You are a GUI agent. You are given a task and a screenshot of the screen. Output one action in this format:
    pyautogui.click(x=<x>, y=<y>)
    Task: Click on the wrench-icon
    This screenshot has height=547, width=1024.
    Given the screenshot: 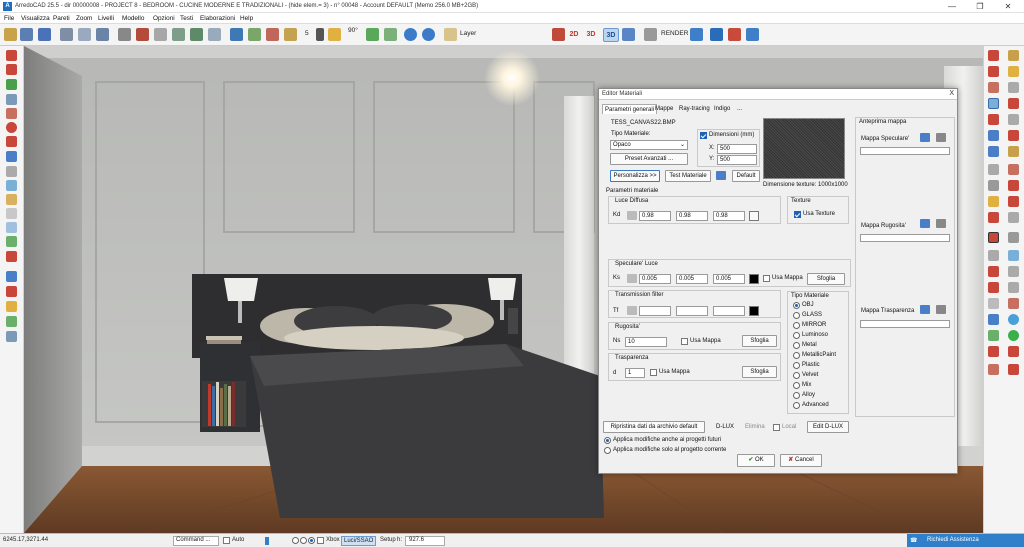 What is the action you would take?
    pyautogui.click(x=993, y=255)
    